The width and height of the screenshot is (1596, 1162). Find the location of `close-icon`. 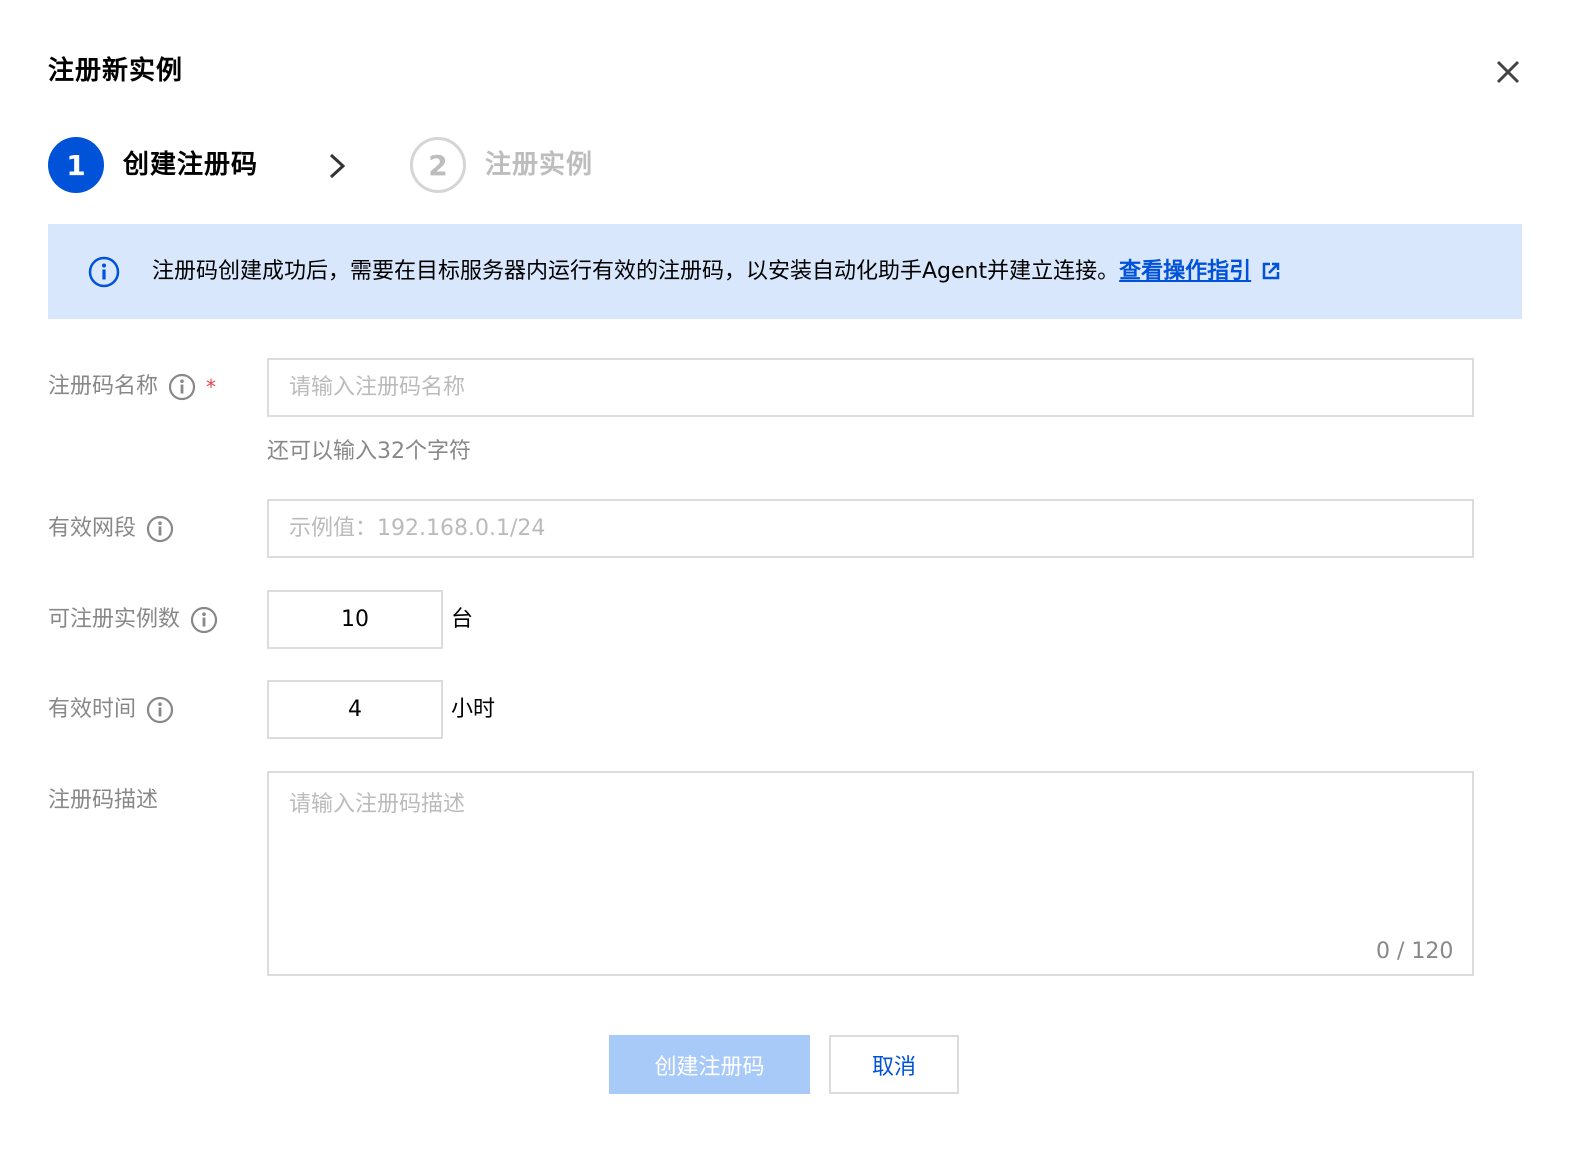

close-icon is located at coordinates (1508, 72).